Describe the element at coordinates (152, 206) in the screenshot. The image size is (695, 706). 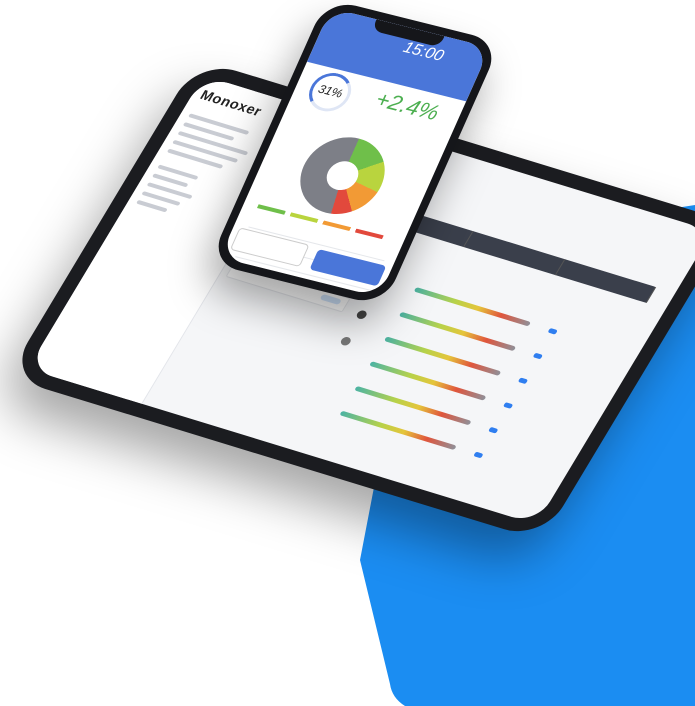
I see `sidebar-item` at that location.